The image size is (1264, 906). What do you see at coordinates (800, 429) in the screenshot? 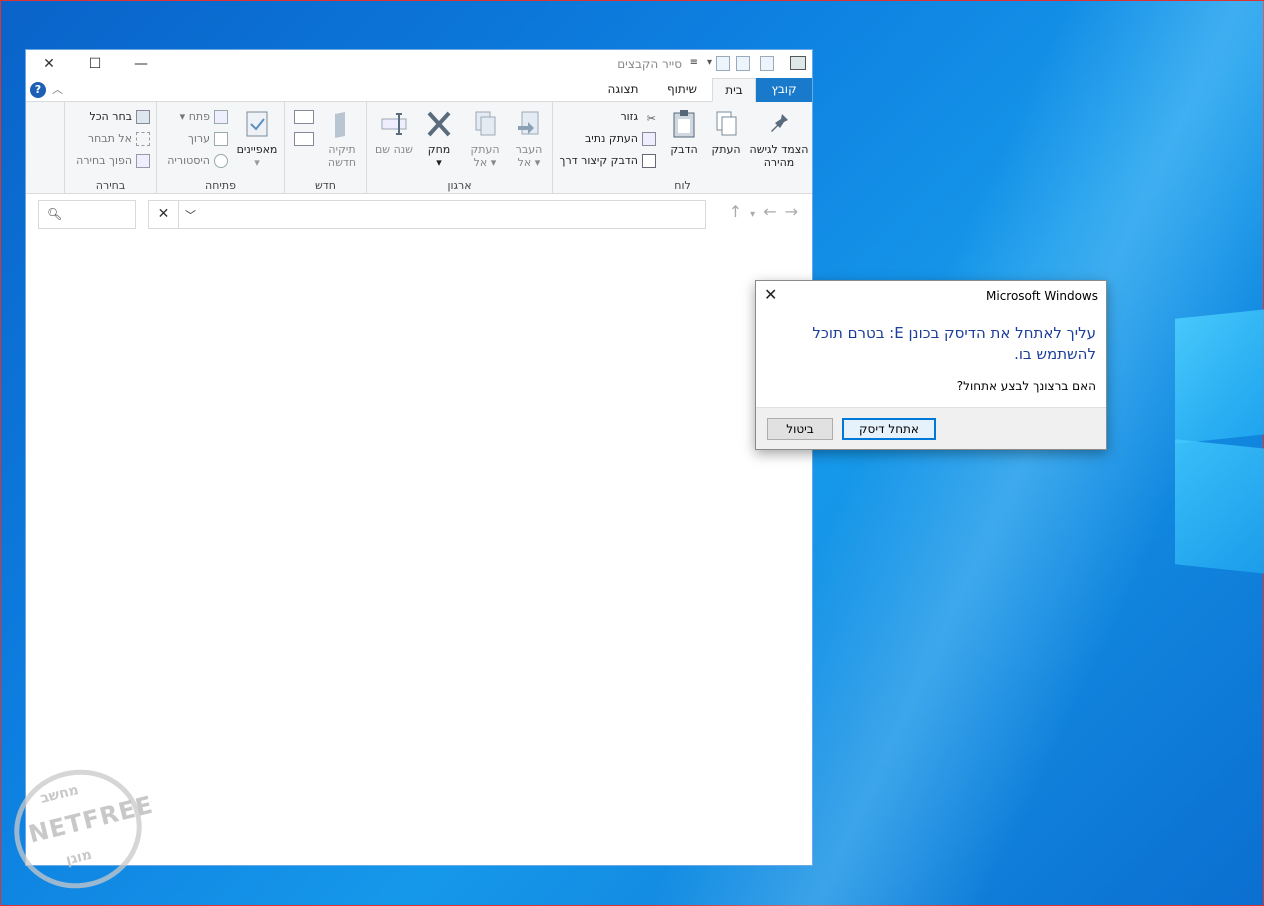
I see `cancel-button: ביטול` at bounding box center [800, 429].